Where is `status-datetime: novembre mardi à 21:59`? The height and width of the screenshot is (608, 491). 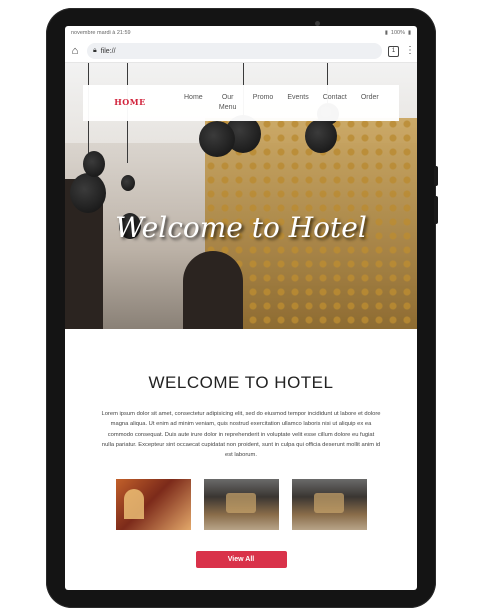 status-datetime: novembre mardi à 21:59 is located at coordinates (101, 33).